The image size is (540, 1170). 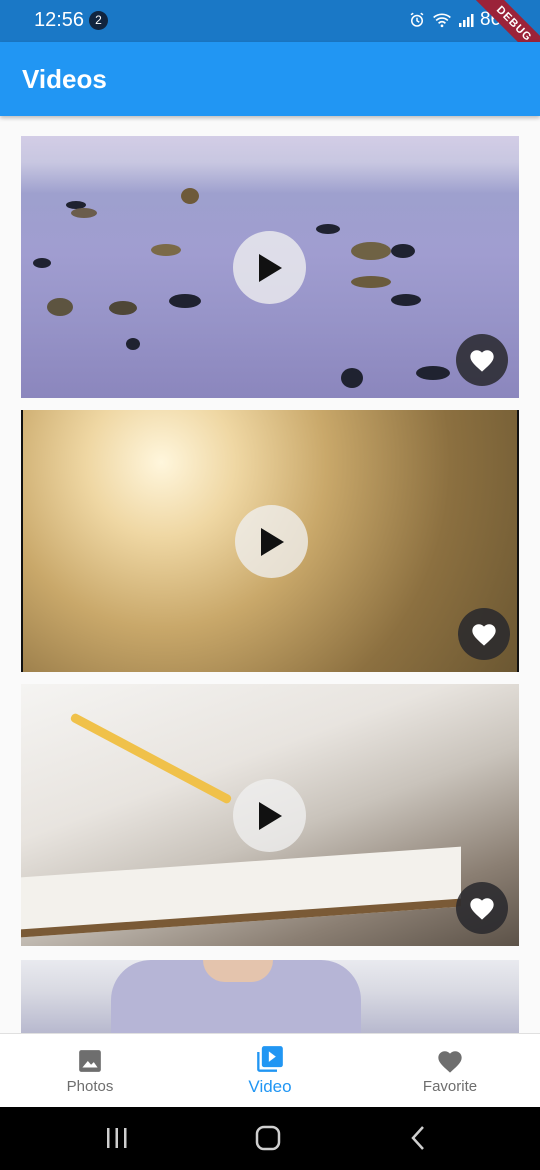 I want to click on nav-label-favorite: Favorite, so click(x=450, y=1086).